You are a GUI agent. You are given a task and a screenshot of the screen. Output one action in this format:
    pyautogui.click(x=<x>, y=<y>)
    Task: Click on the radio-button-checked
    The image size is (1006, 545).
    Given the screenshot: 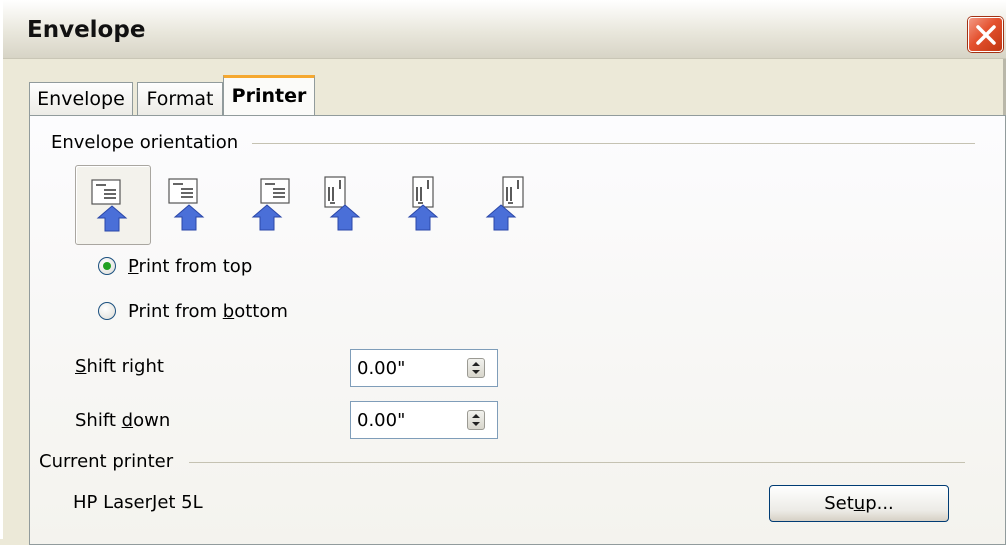 What is the action you would take?
    pyautogui.click(x=107, y=266)
    